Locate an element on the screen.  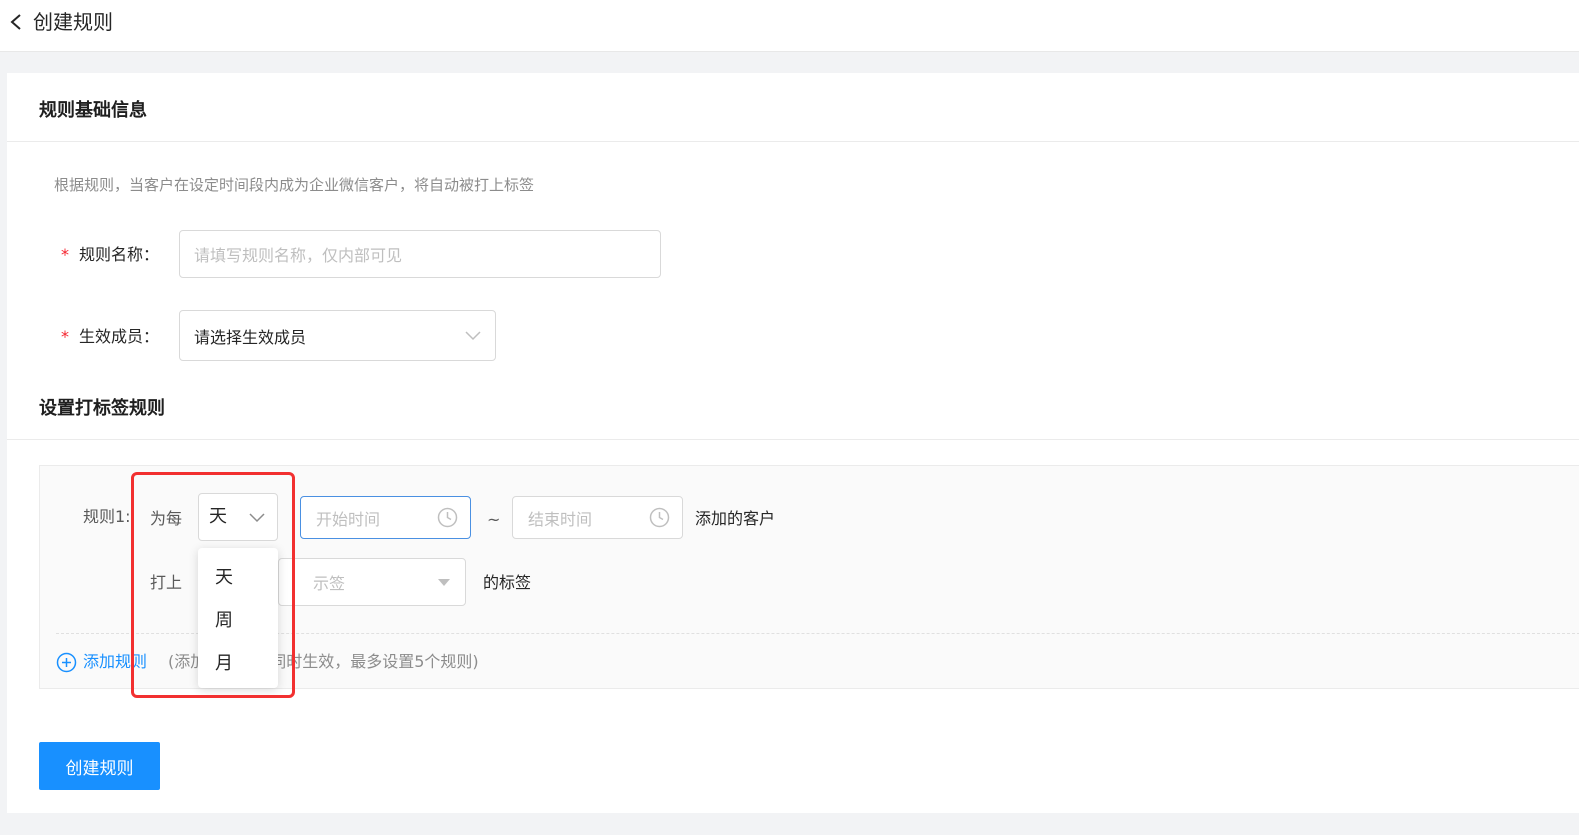
rule-name-label-text: 规则名称： is located at coordinates (119, 254).